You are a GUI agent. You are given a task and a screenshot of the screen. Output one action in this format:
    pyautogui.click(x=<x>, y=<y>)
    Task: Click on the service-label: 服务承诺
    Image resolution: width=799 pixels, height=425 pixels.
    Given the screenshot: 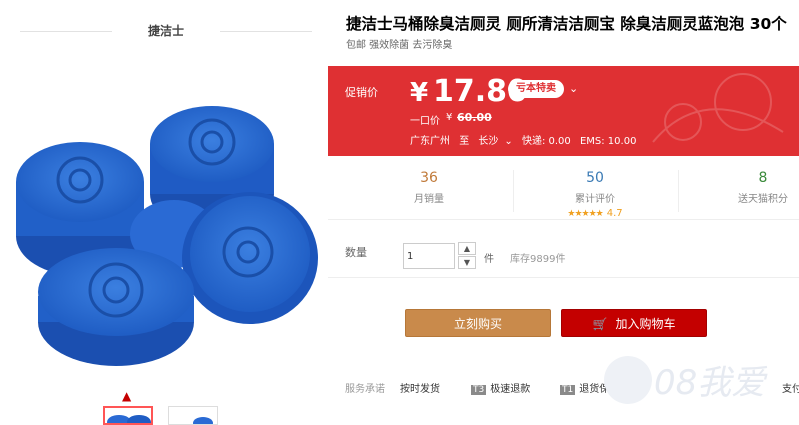 What is the action you would take?
    pyautogui.click(x=365, y=389)
    